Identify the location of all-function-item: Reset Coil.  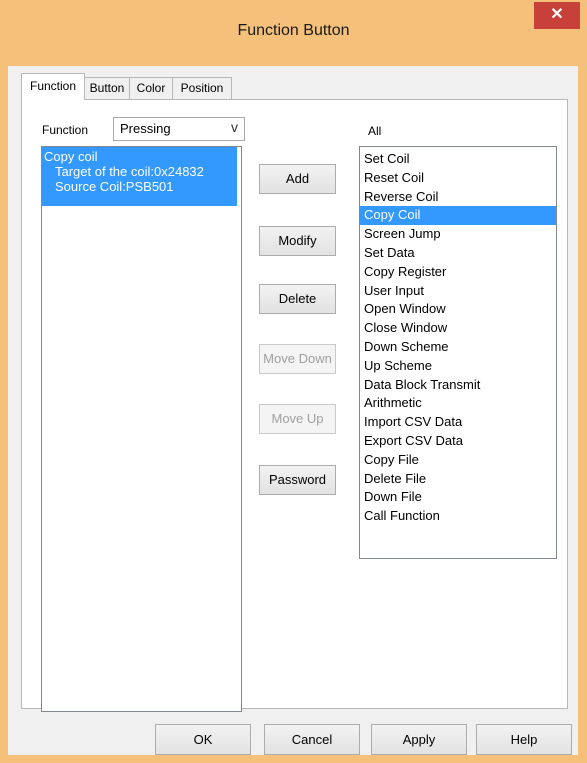
(458, 178).